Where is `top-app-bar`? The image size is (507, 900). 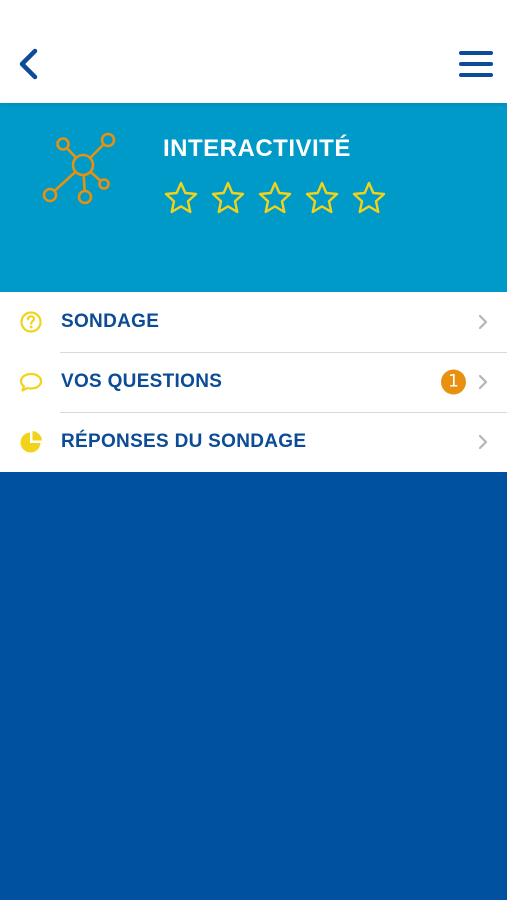
top-app-bar is located at coordinates (253, 51).